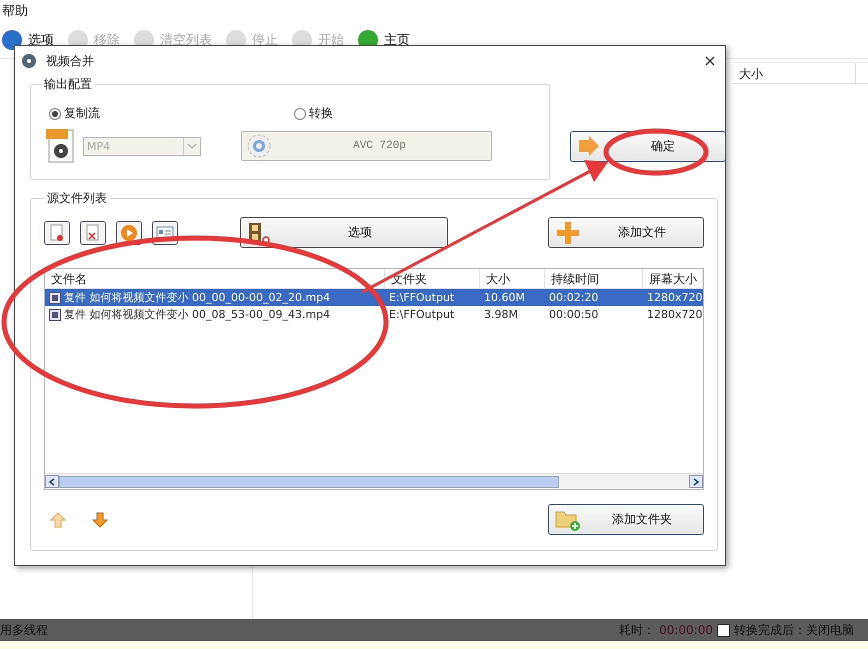 This screenshot has height=649, width=868. What do you see at coordinates (344, 232) in the screenshot?
I see `options-button: 选项` at bounding box center [344, 232].